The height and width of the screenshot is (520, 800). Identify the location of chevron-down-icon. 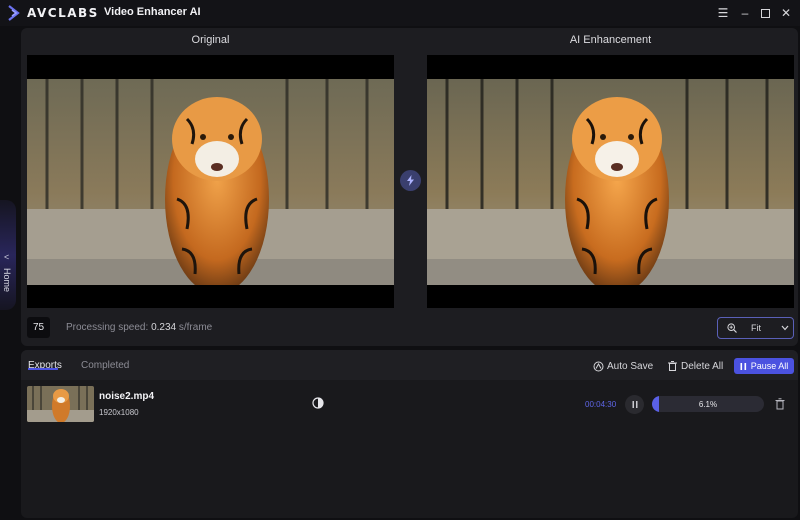
(785, 328).